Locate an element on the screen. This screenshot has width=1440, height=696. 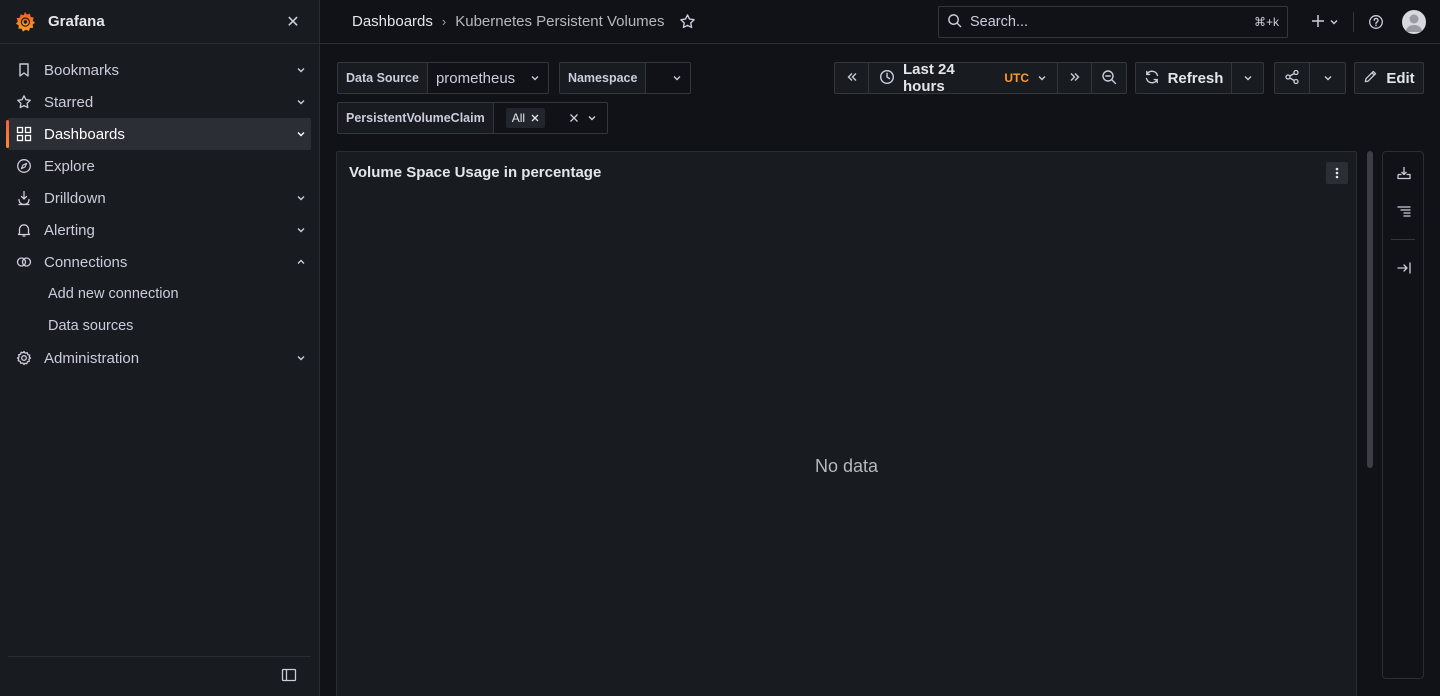
sidebar-item-bookmarks: Bookmarks is located at coordinates (159, 70).